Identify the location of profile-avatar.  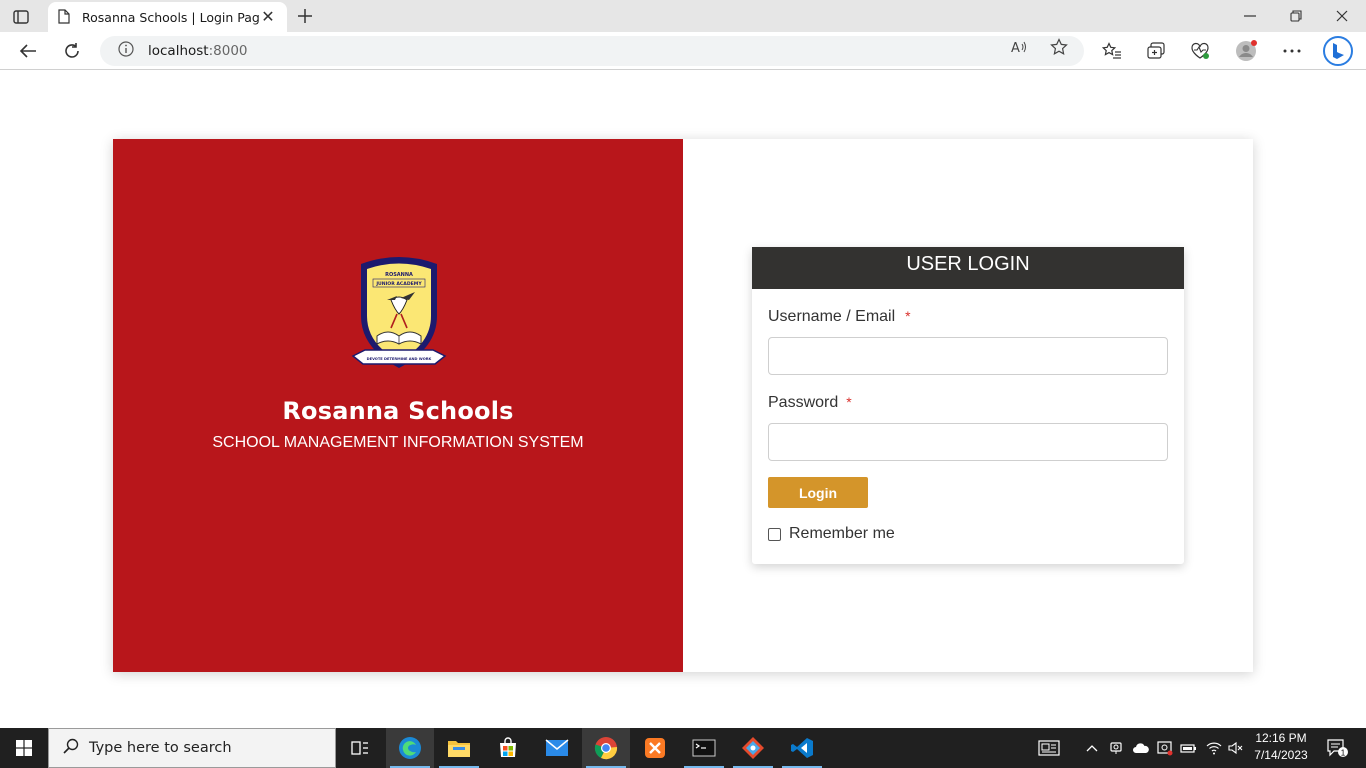
(1246, 51).